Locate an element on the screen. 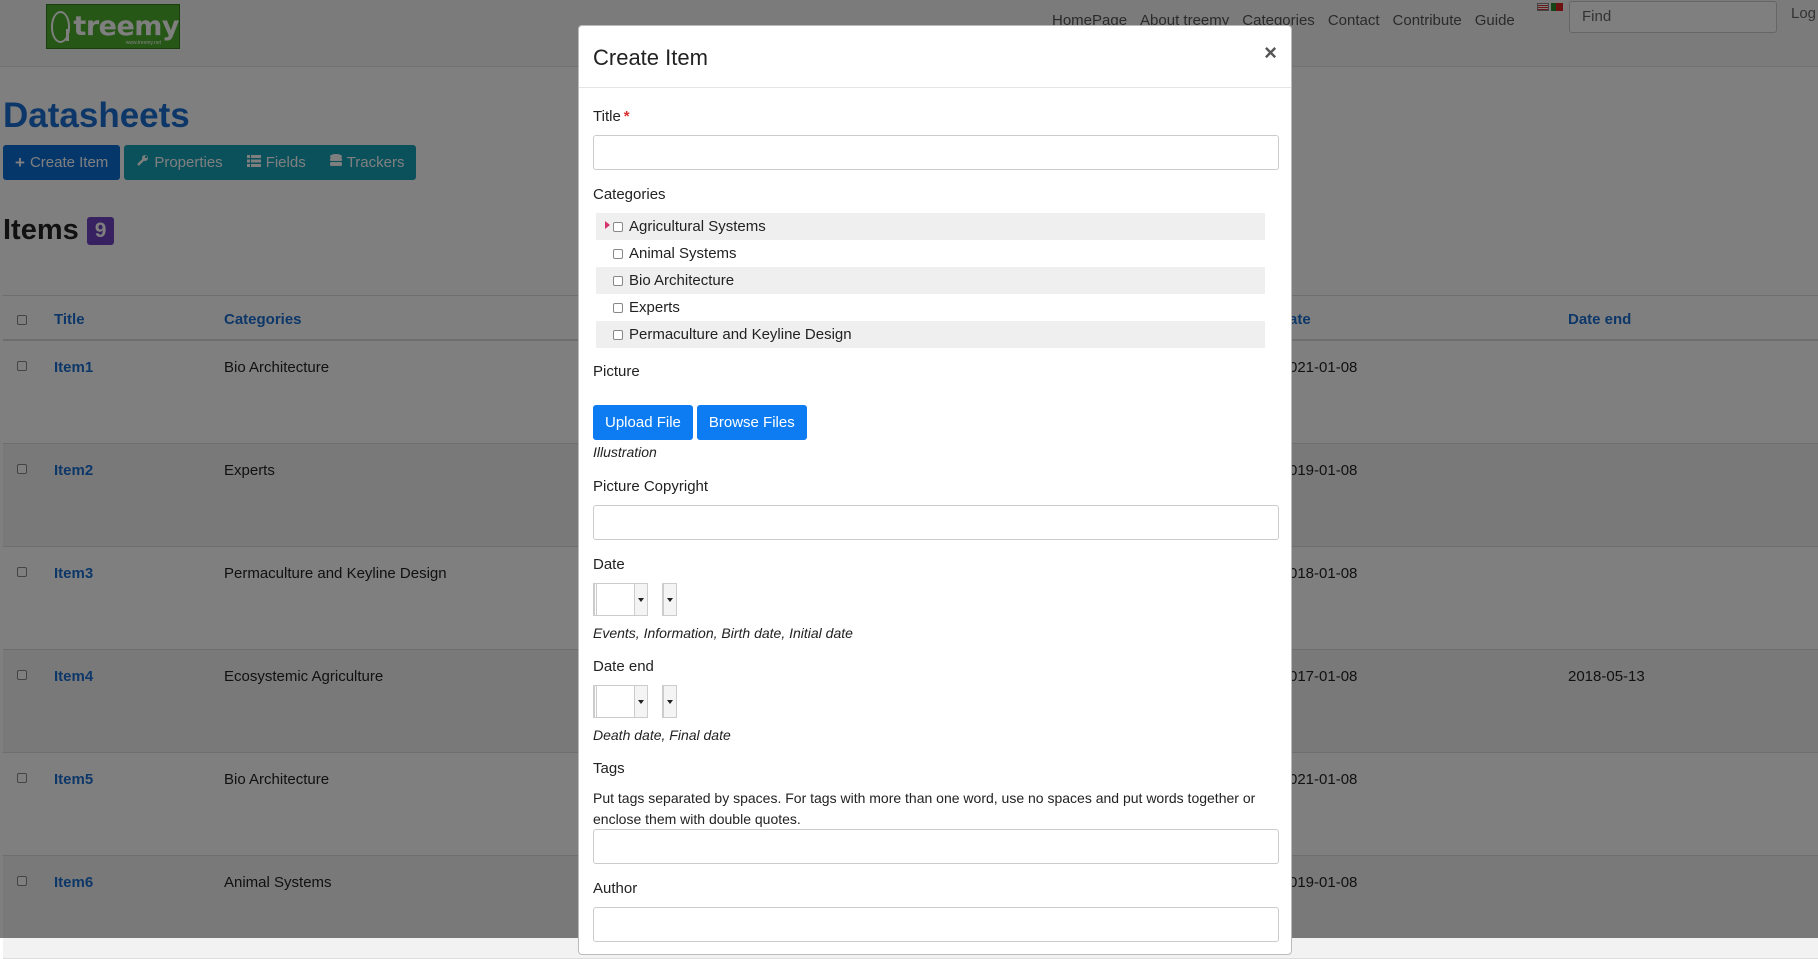 Image resolution: width=1818 pixels, height=959 pixels. date-end-help-text: Death date, Final date is located at coordinates (662, 735).